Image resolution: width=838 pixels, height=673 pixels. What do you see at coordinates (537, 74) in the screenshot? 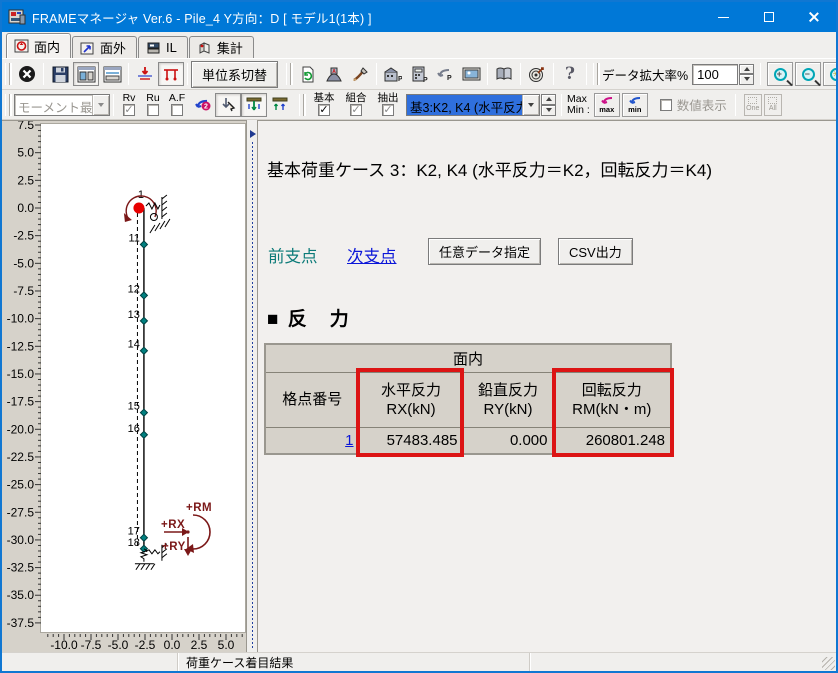
I see `target-button` at bounding box center [537, 74].